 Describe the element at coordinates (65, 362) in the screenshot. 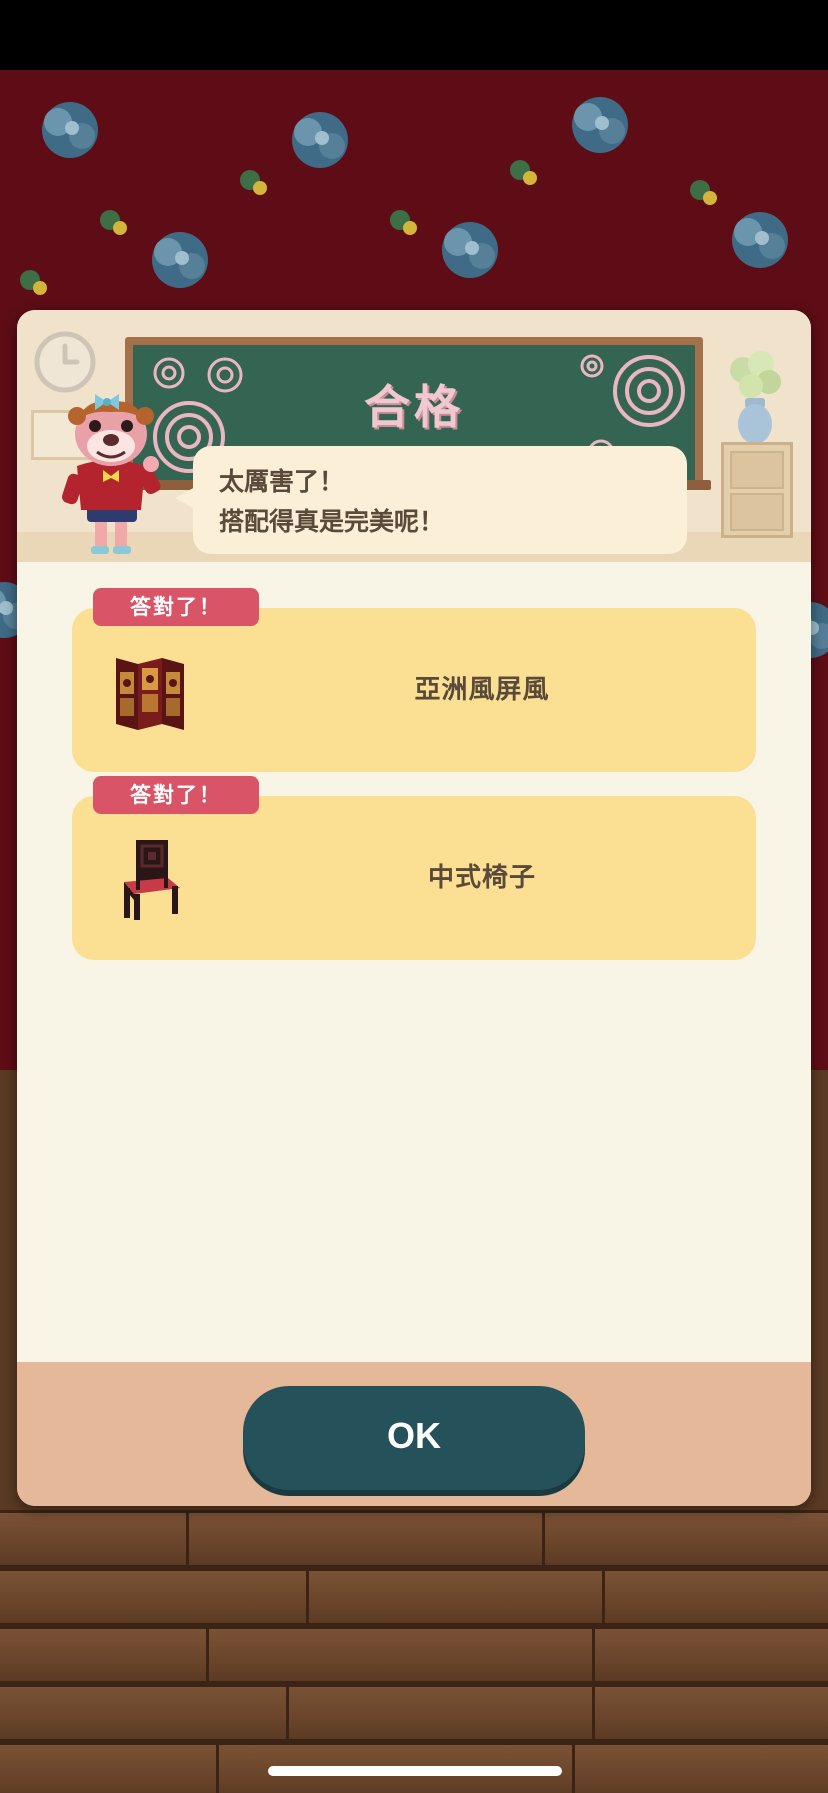

I see `clock-icon` at that location.